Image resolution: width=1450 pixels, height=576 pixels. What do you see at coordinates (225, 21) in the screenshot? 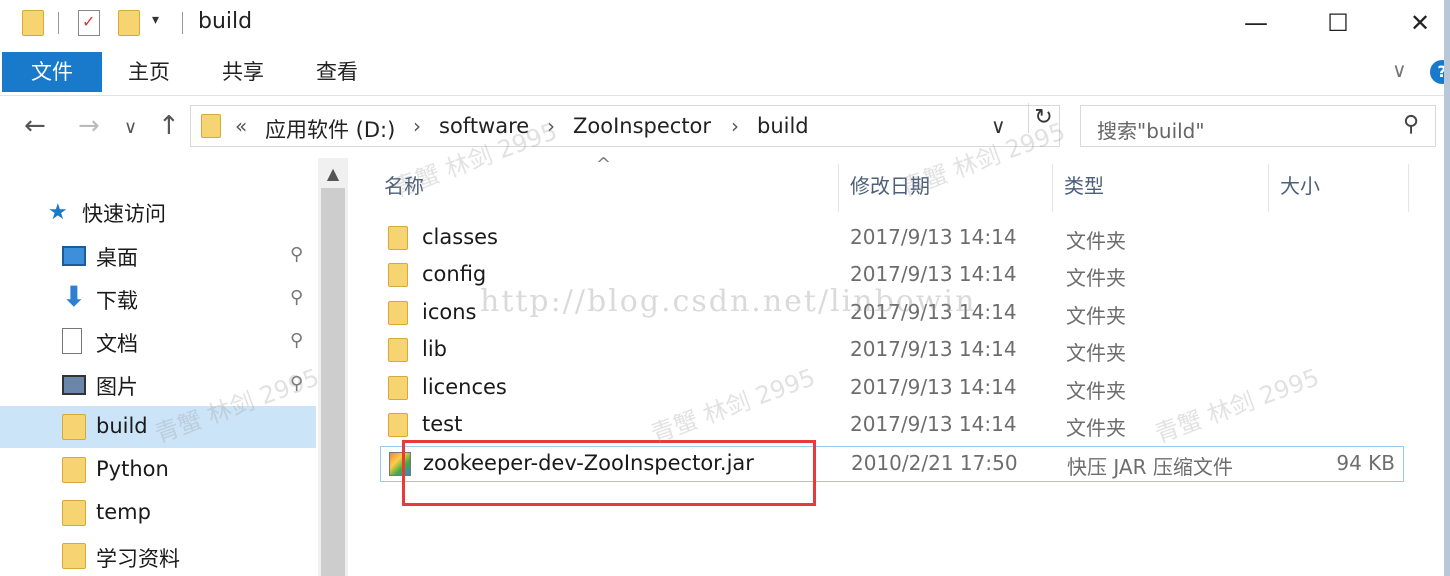
I see `window-title: build` at bounding box center [225, 21].